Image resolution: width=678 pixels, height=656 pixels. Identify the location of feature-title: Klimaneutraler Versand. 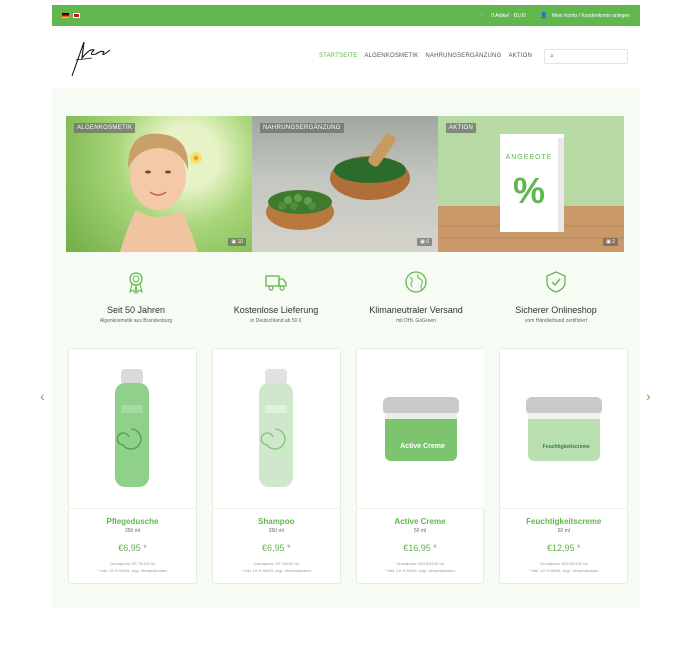
(416, 310).